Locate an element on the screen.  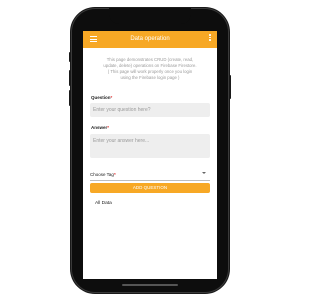
phone-power-button is located at coordinates (230, 87).